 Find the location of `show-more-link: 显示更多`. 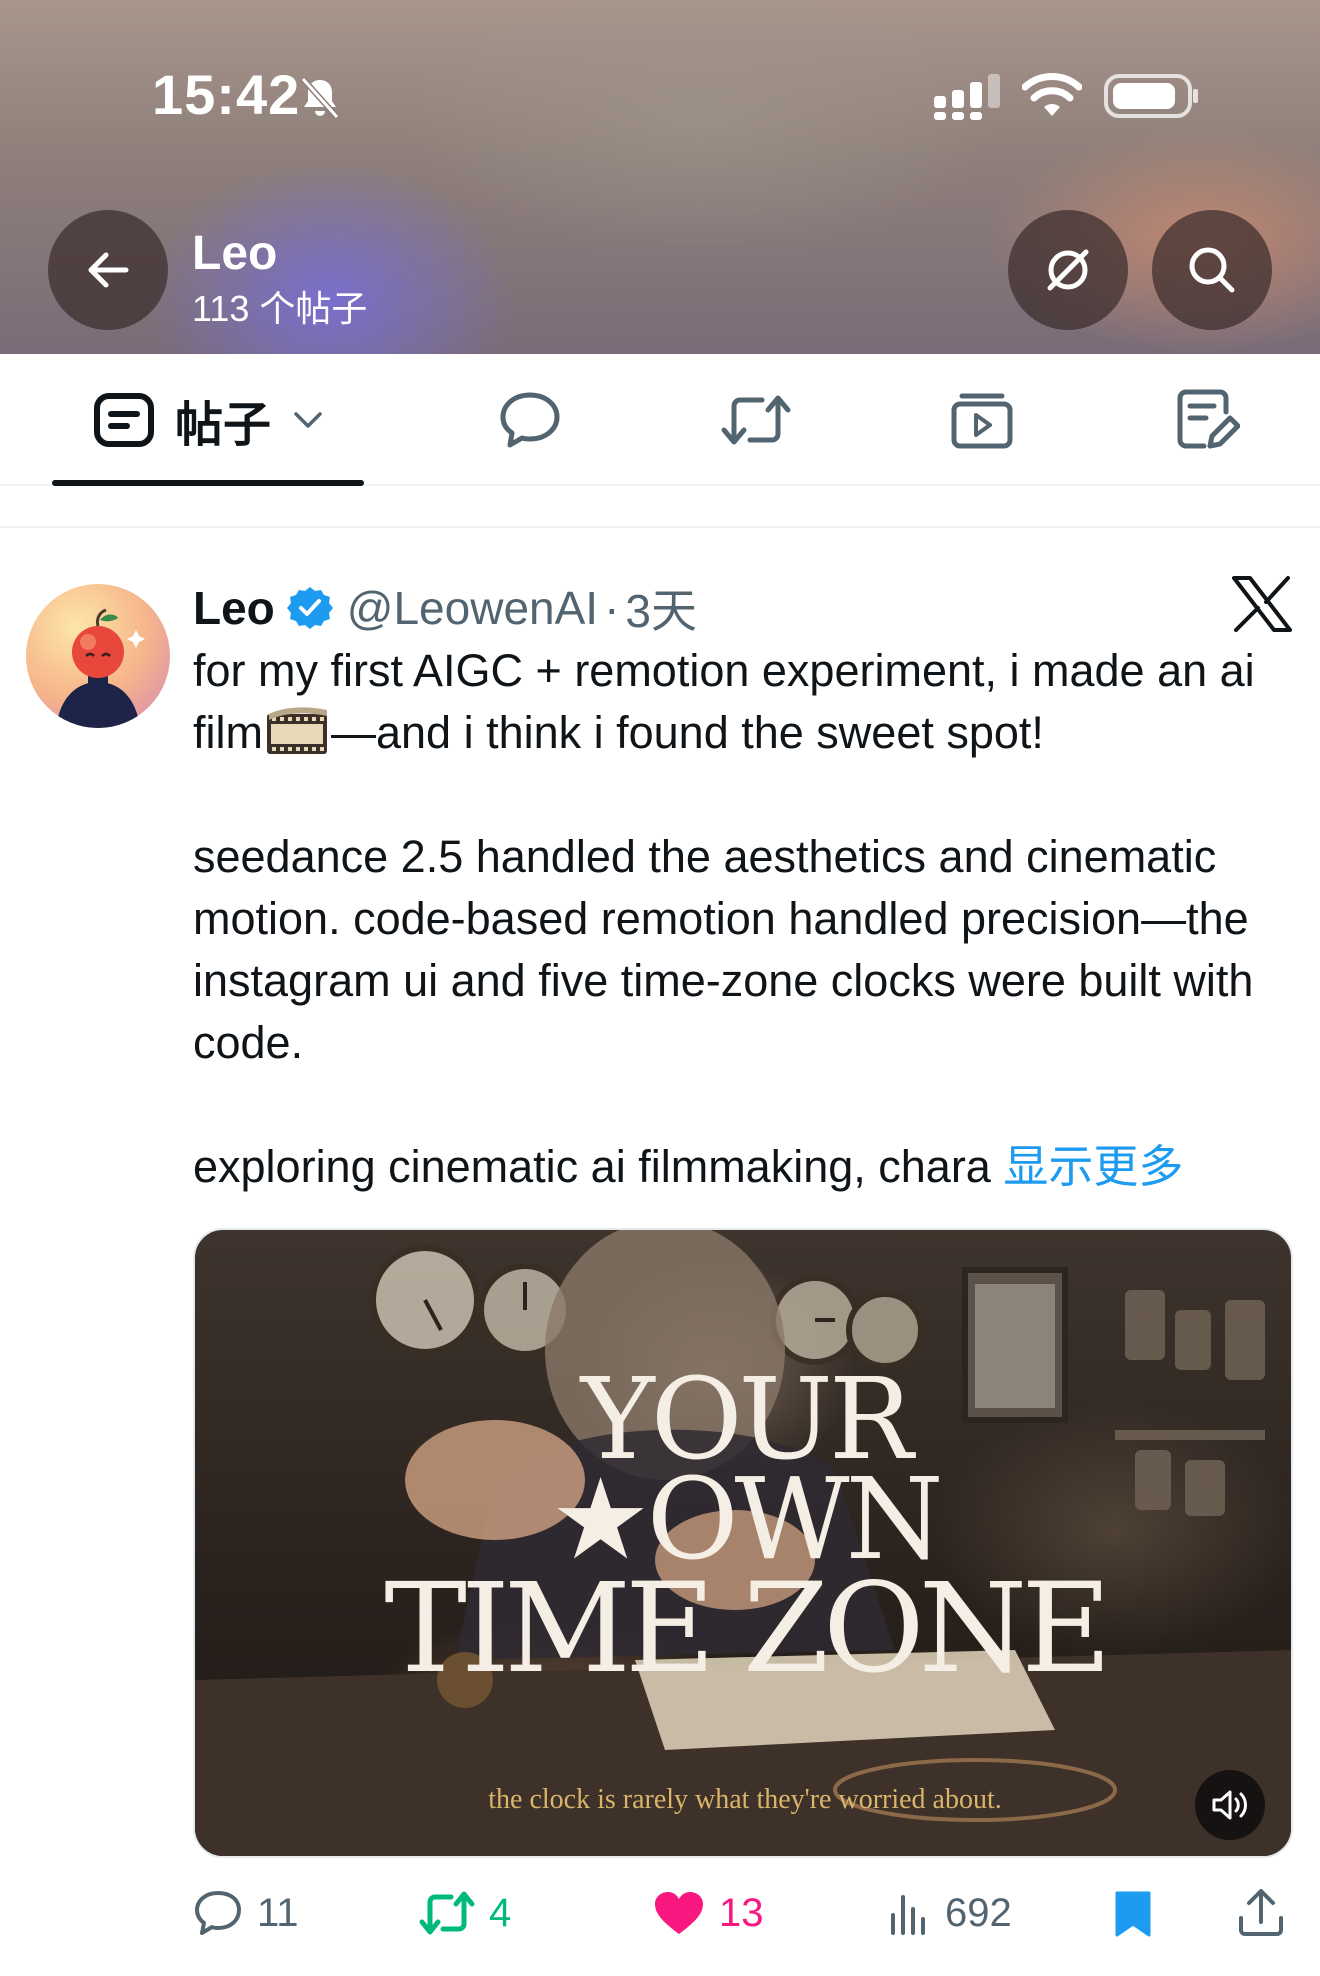

show-more-link: 显示更多 is located at coordinates (1093, 1166).